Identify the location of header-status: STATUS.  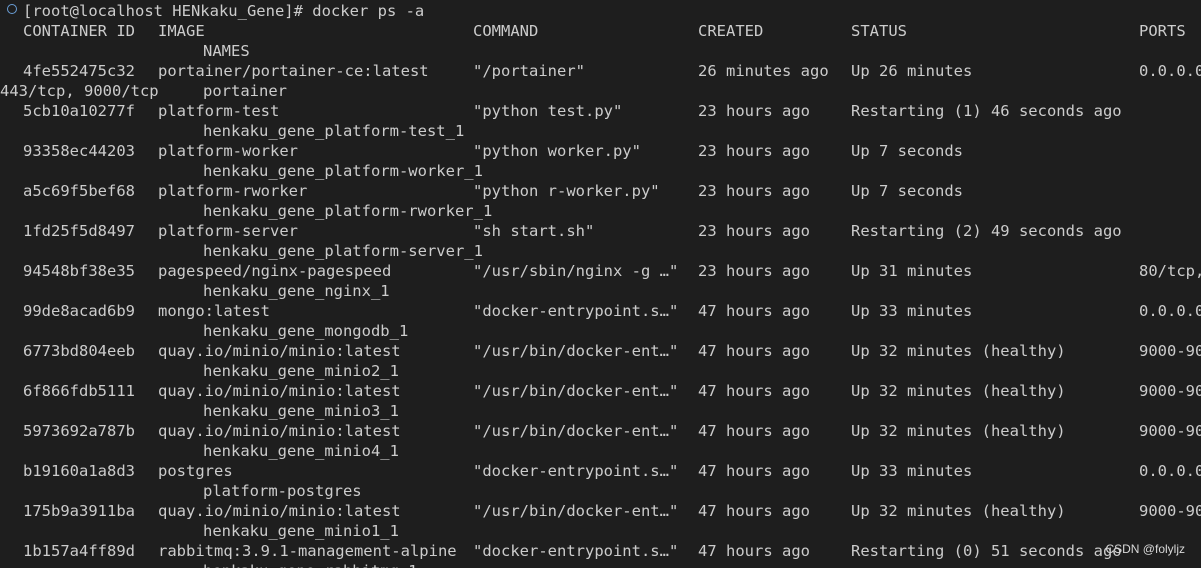
(879, 31).